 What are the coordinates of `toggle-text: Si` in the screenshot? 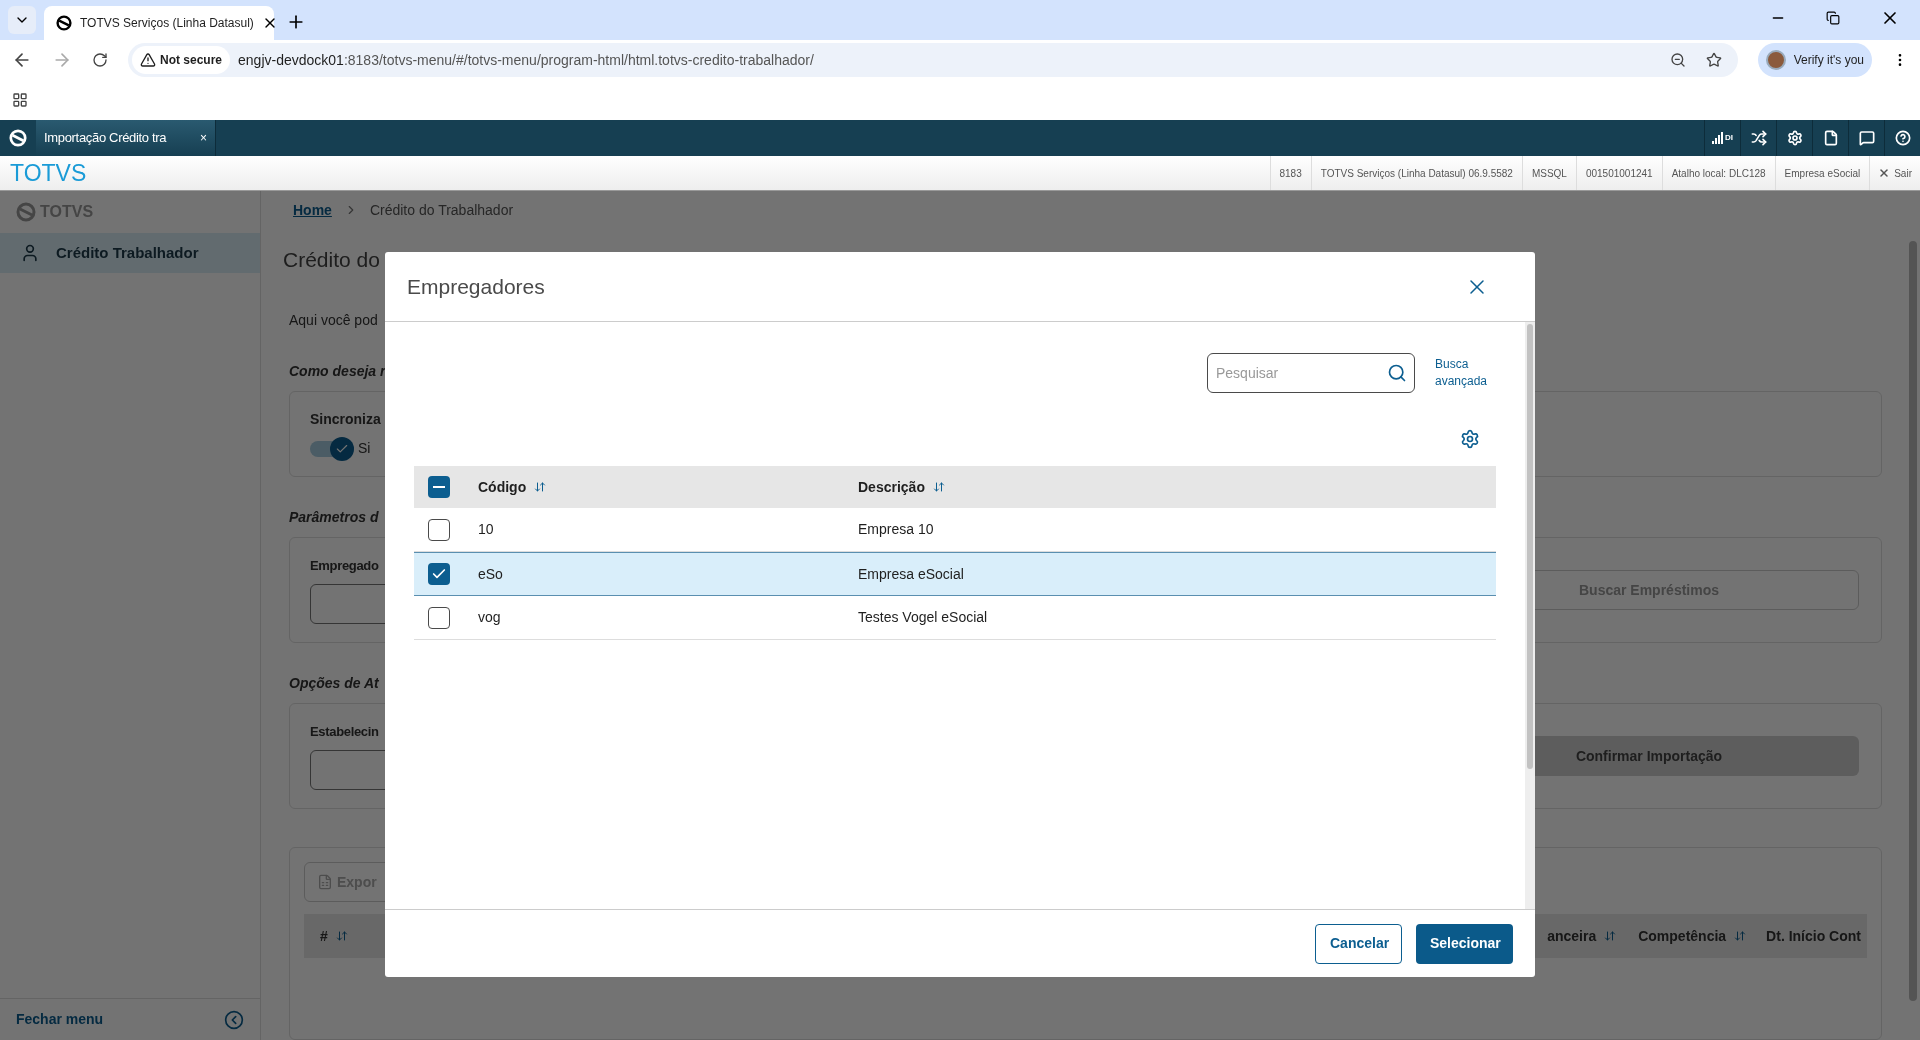 It's located at (364, 448).